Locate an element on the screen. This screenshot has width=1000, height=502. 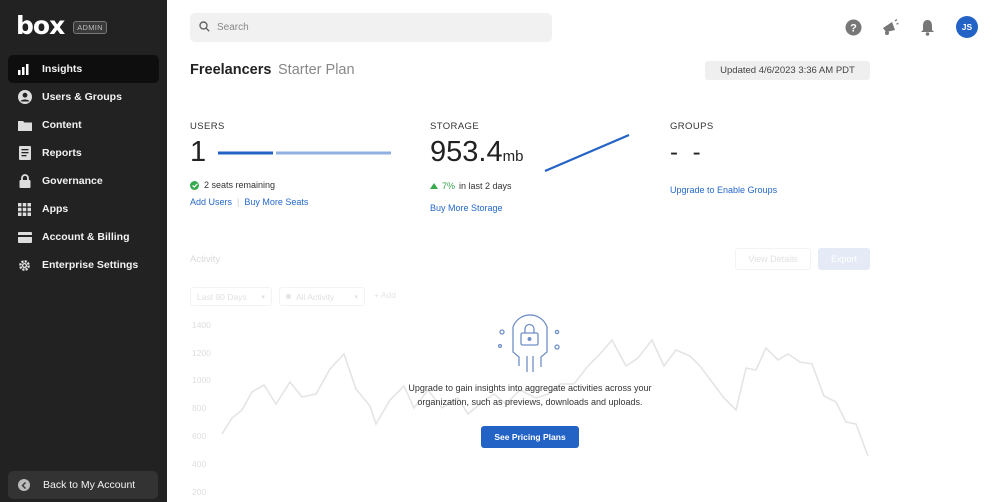
upgrade-illustration-icon is located at coordinates (528, 343).